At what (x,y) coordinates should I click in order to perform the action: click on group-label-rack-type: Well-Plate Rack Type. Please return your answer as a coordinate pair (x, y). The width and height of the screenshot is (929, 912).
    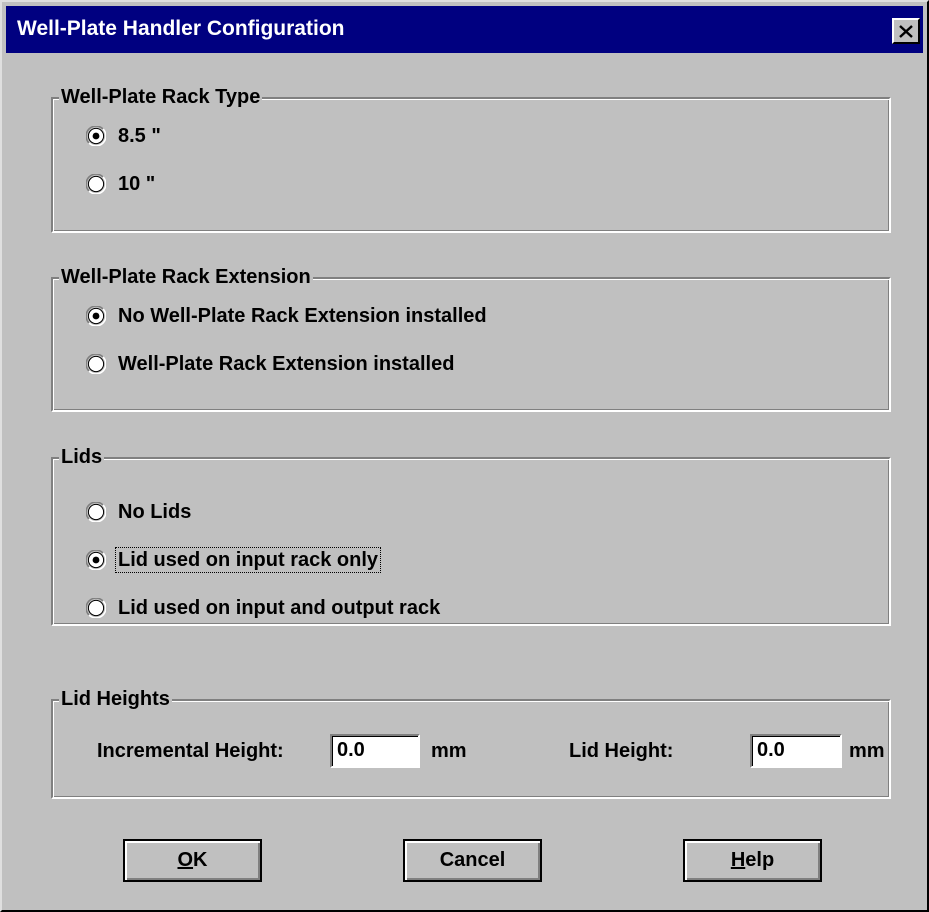
    Looking at the image, I should click on (161, 97).